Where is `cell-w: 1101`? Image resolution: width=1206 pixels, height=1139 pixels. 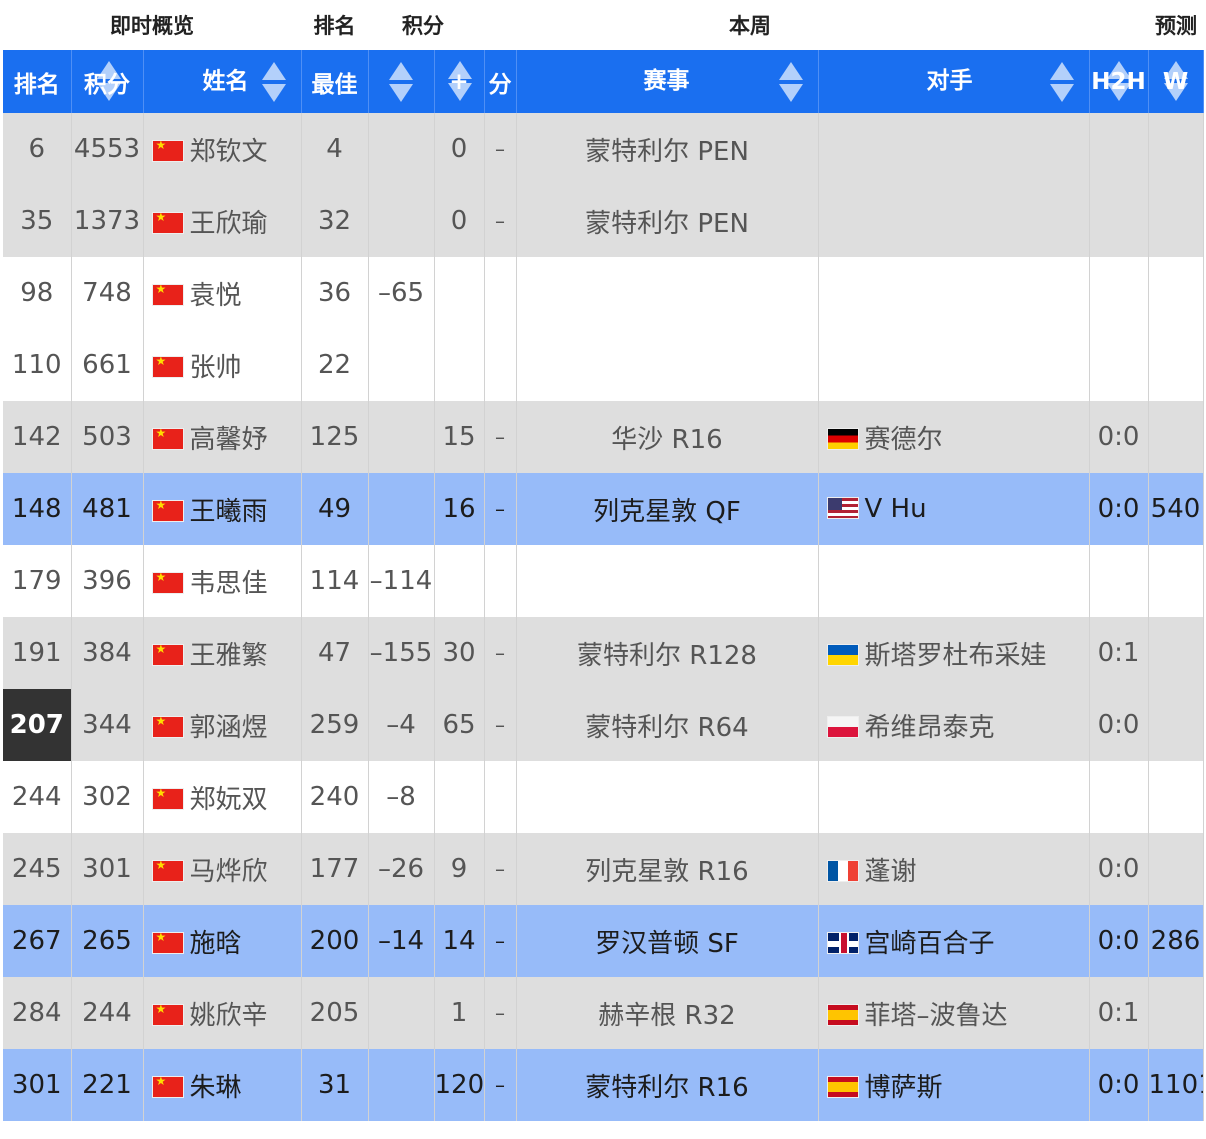 cell-w: 1101 is located at coordinates (1176, 1085).